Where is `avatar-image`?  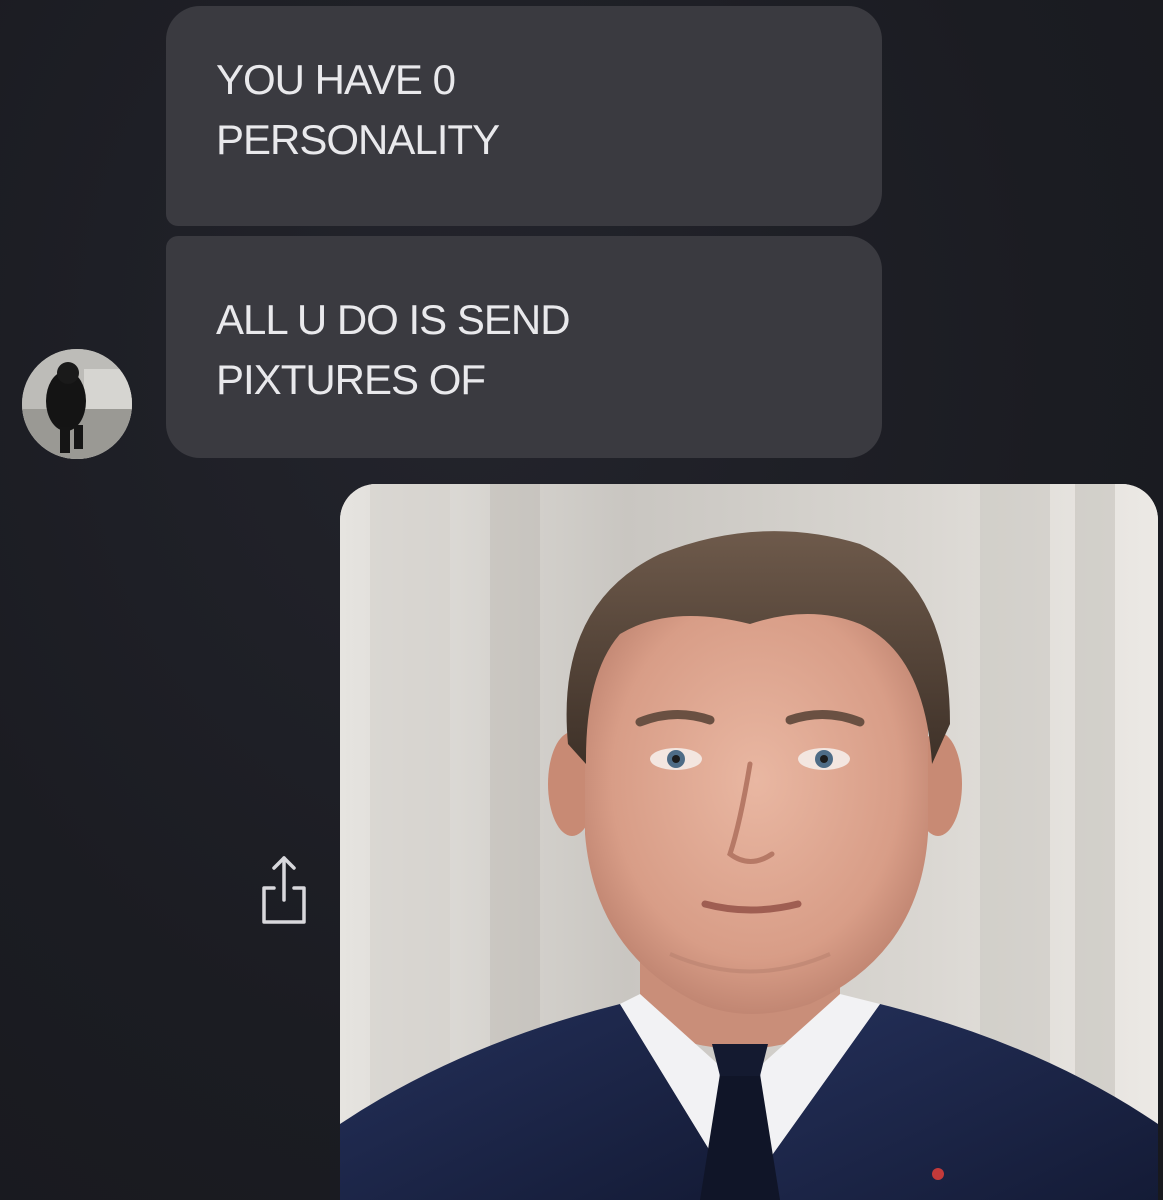
avatar-image is located at coordinates (77, 404).